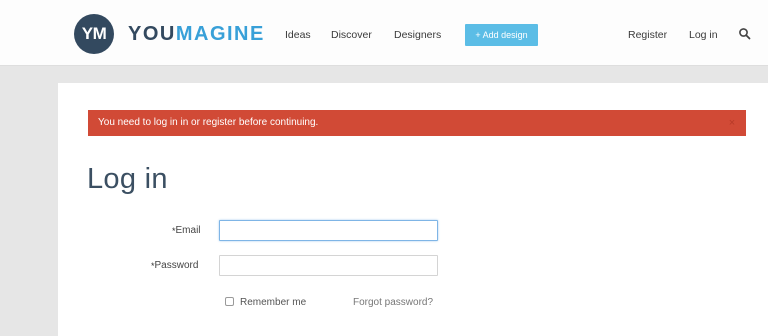  What do you see at coordinates (127, 179) in the screenshot?
I see `page-title: Log in` at bounding box center [127, 179].